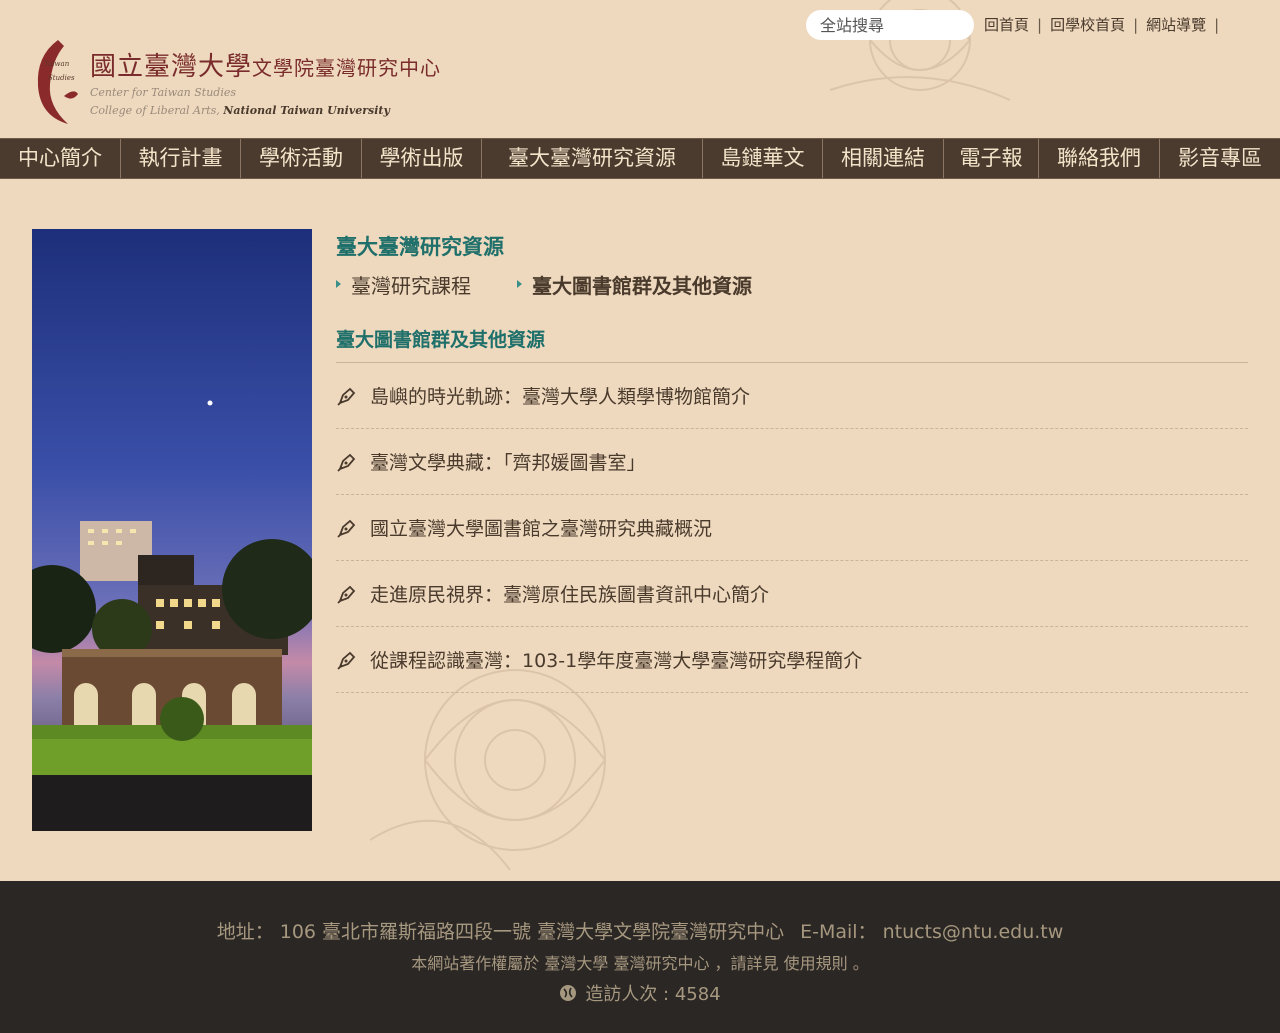 The image size is (1280, 1033). Describe the element at coordinates (1087, 25) in the screenshot. I see `school-home-link: 回學校首頁` at that location.